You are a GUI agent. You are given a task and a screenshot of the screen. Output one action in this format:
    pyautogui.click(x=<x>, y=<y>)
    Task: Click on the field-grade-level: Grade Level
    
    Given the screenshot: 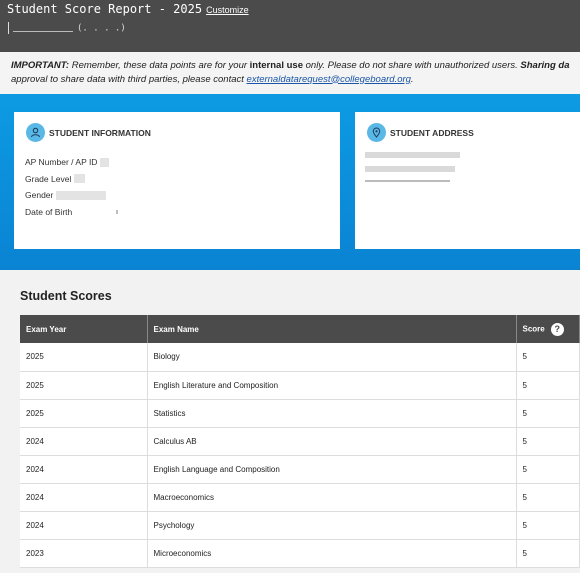 What is the action you would take?
    pyautogui.click(x=71, y=179)
    